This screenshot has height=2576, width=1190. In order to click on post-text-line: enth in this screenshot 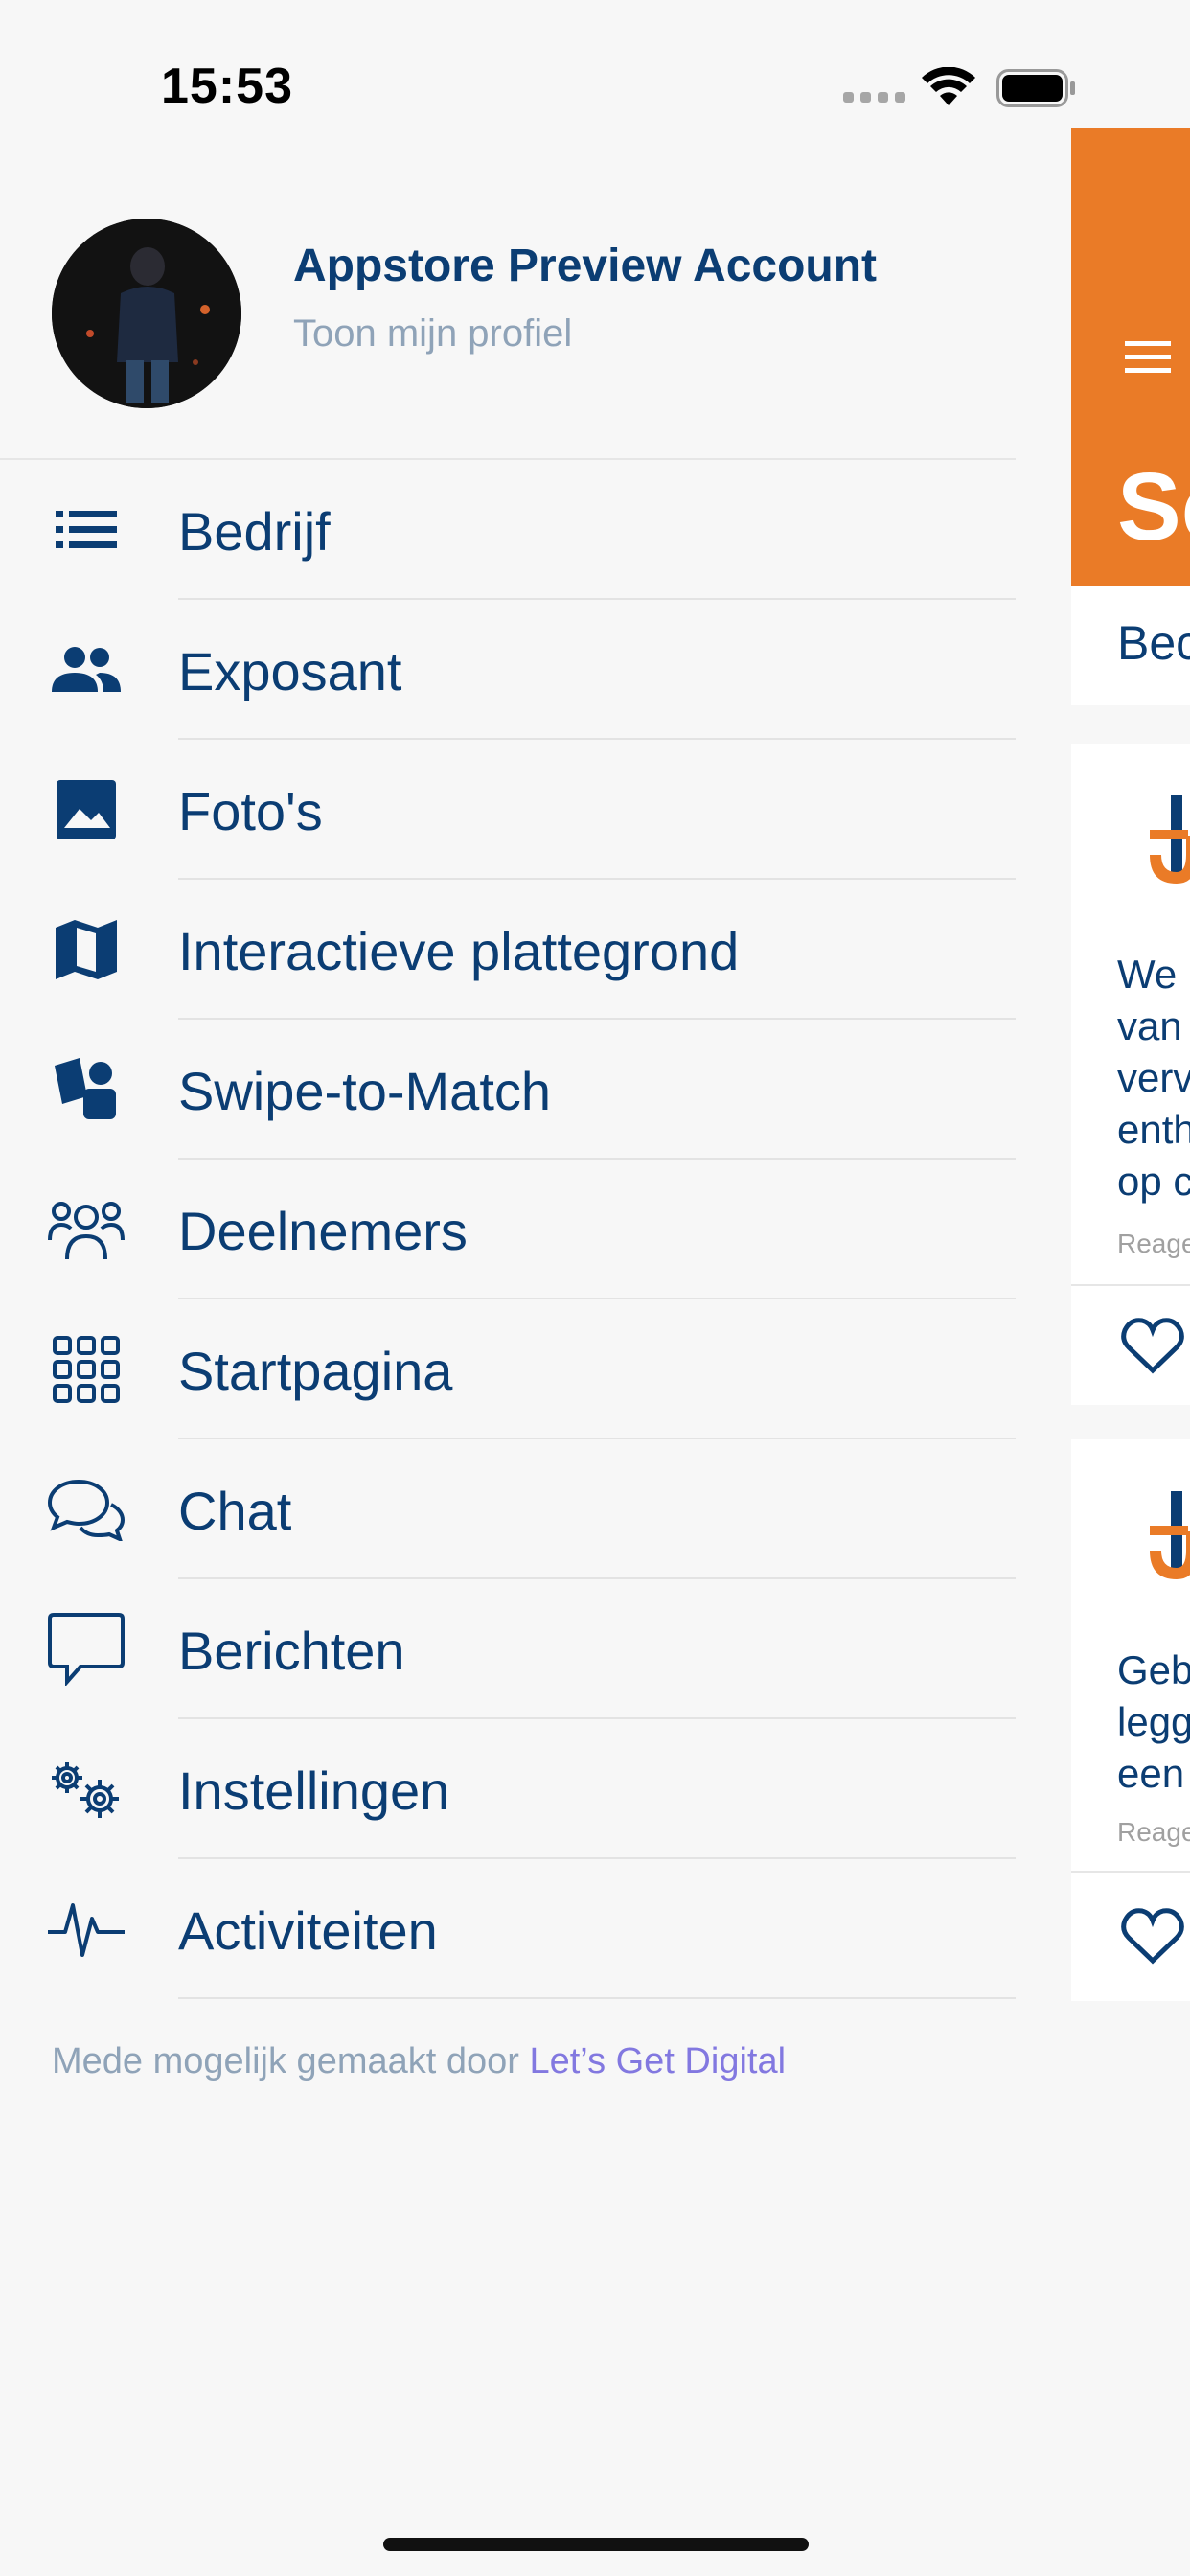, I will do `click(1154, 1130)`.